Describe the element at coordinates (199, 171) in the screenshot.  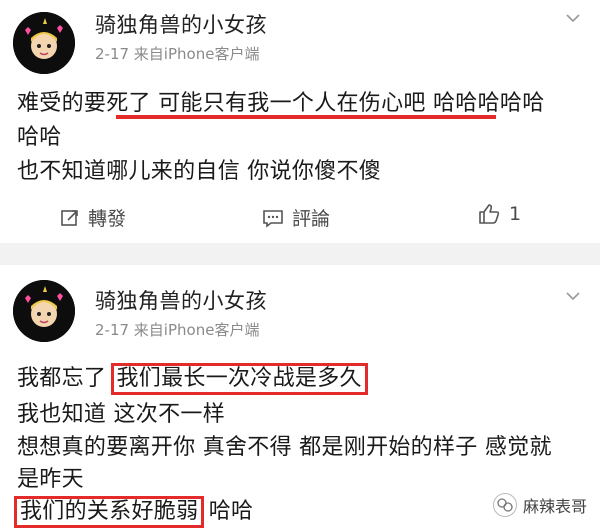
I see `post-text-line: 也不知道哪儿来的自信 你说你傻不傻` at that location.